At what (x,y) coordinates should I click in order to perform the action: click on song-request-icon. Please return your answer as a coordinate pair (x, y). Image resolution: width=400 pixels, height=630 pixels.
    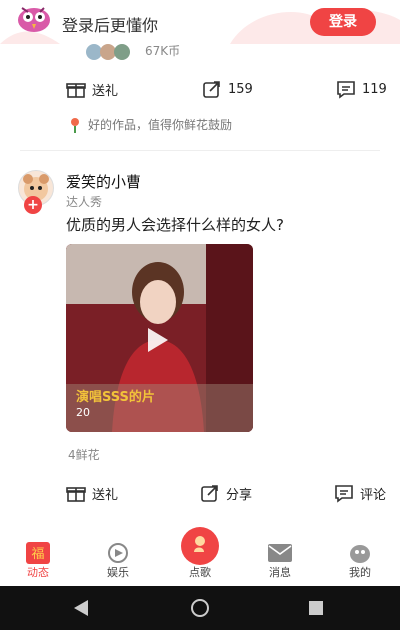
    Looking at the image, I should click on (200, 546).